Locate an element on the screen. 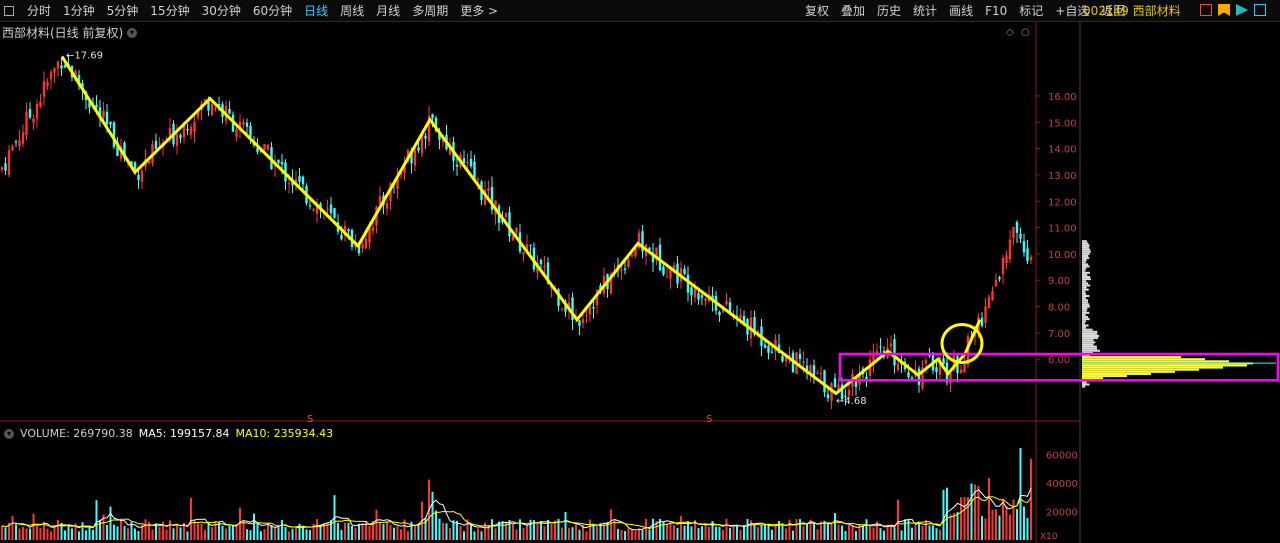 This screenshot has height=543, width=1280. chart-icon is located at coordinates (1260, 10).